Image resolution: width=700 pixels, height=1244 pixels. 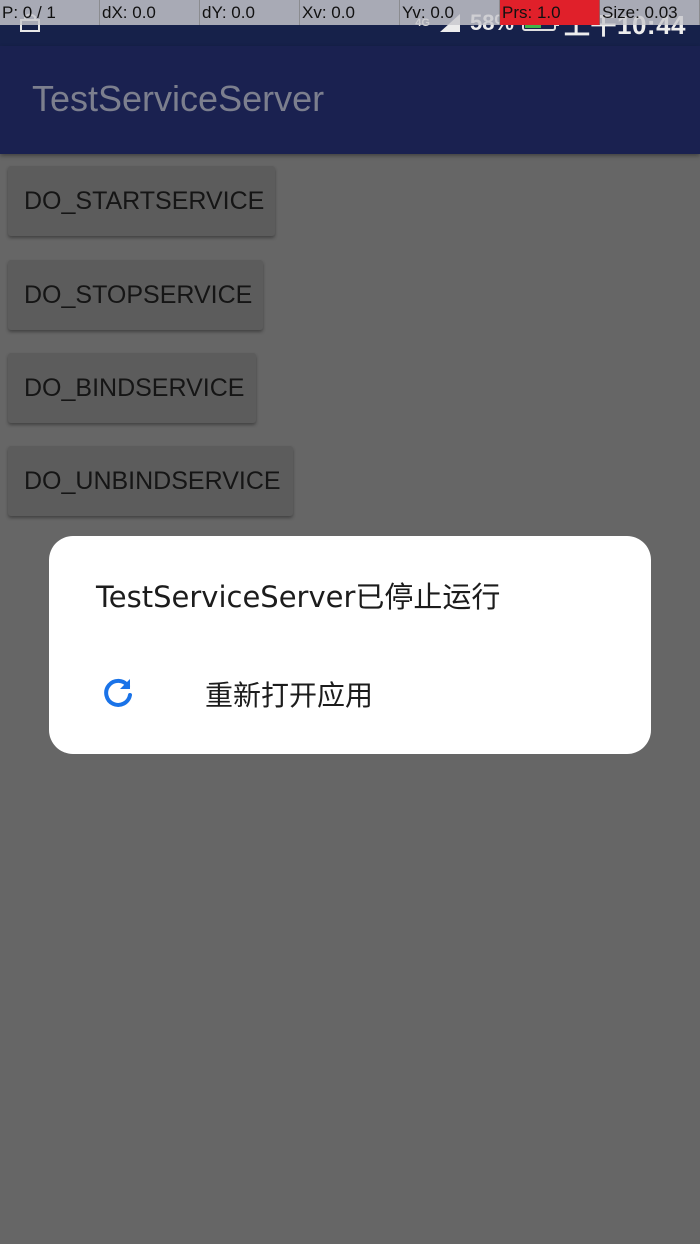 What do you see at coordinates (135, 295) in the screenshot?
I see `stop-service-button: DO_STOPSERVICE` at bounding box center [135, 295].